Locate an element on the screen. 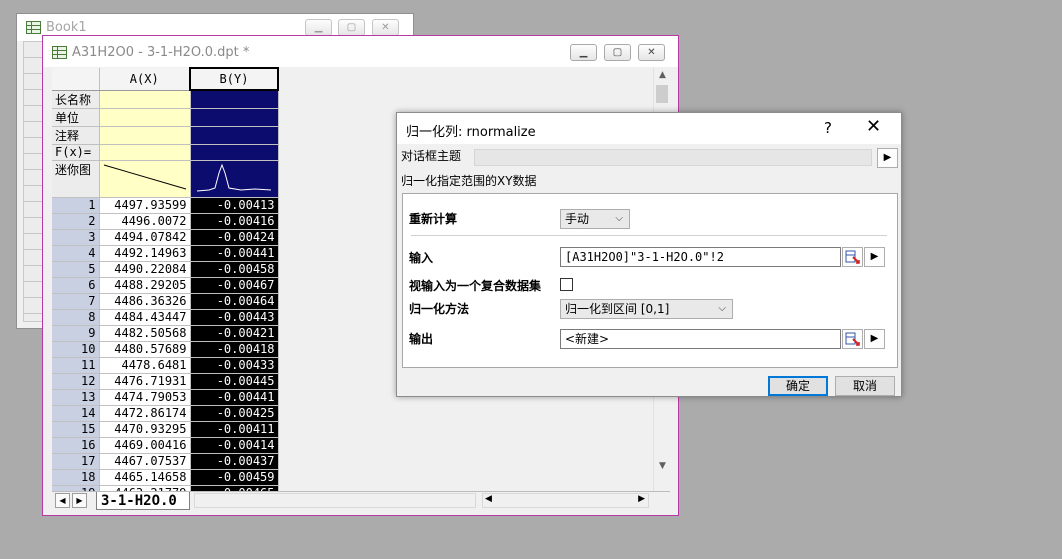 This screenshot has width=1062, height=559. row-number: 5 is located at coordinates (76, 269).